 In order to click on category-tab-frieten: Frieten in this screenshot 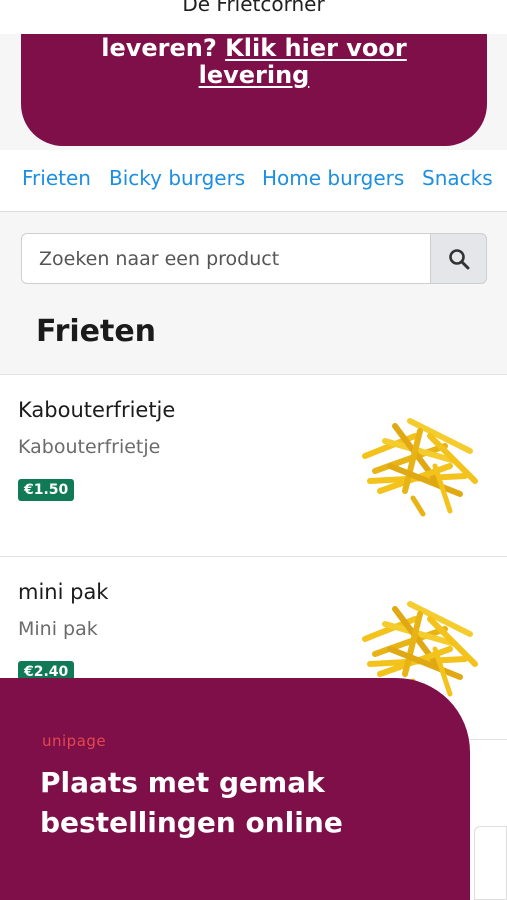, I will do `click(56, 178)`.